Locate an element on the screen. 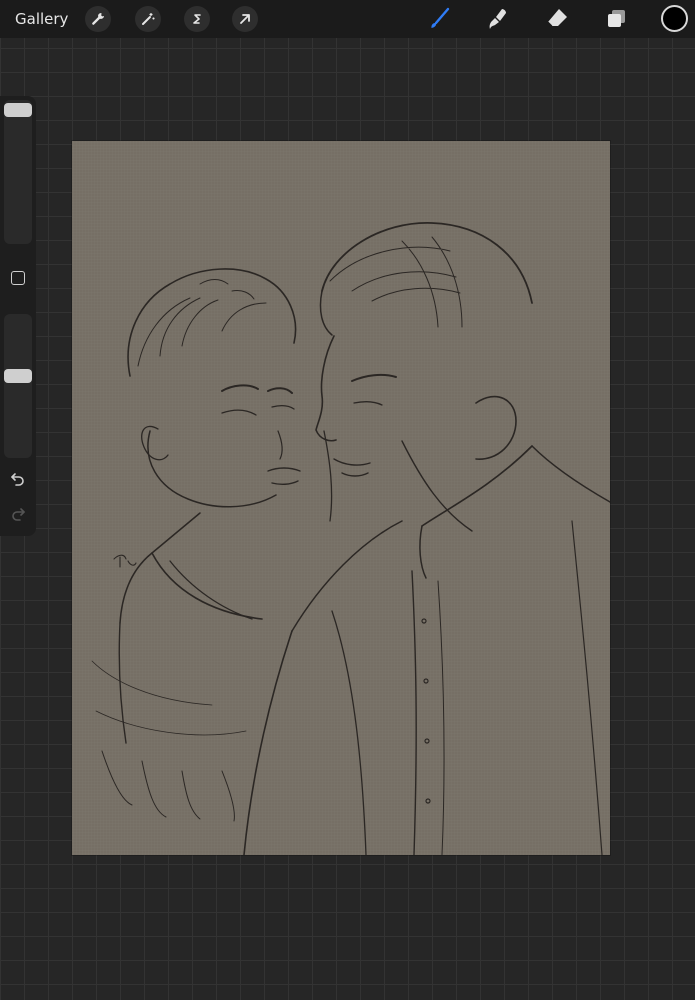 This screenshot has width=695, height=1000. brush-size-slider is located at coordinates (18, 172).